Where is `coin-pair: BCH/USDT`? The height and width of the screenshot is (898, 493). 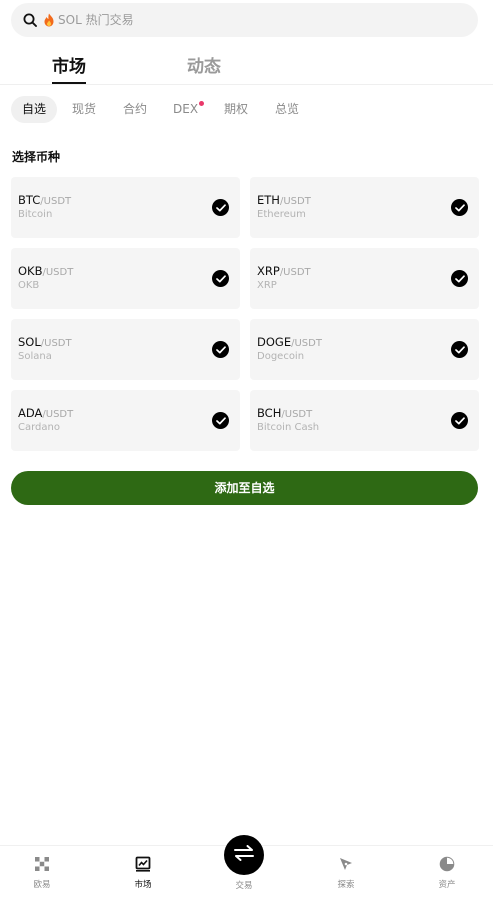
coin-pair: BCH/USDT is located at coordinates (284, 413).